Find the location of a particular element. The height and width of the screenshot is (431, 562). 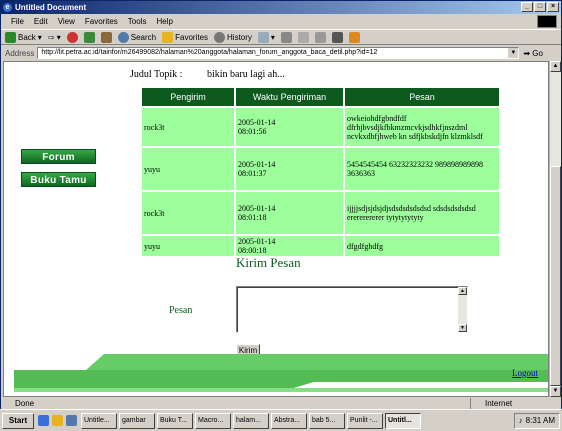

toolbar: Back ▾ ⇨ ▾ Search Favorites History ▾ is located at coordinates (281, 37).